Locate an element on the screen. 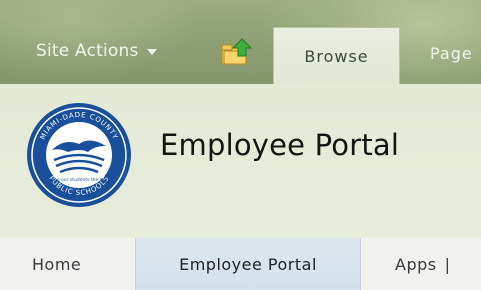 Image resolution: width=481 pixels, height=290 pixels. nav-item-apps: Apps | is located at coordinates (422, 264).